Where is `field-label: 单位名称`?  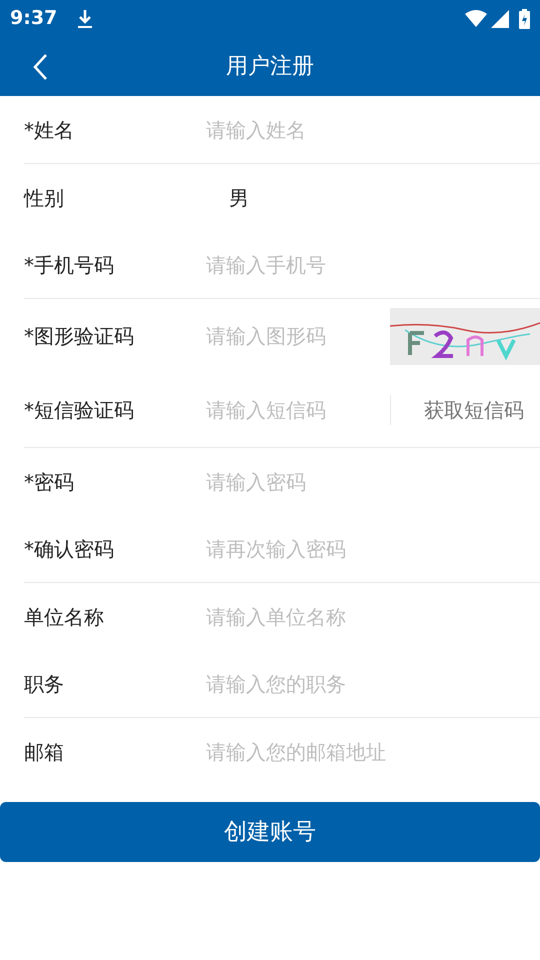
field-label: 单位名称 is located at coordinates (64, 617).